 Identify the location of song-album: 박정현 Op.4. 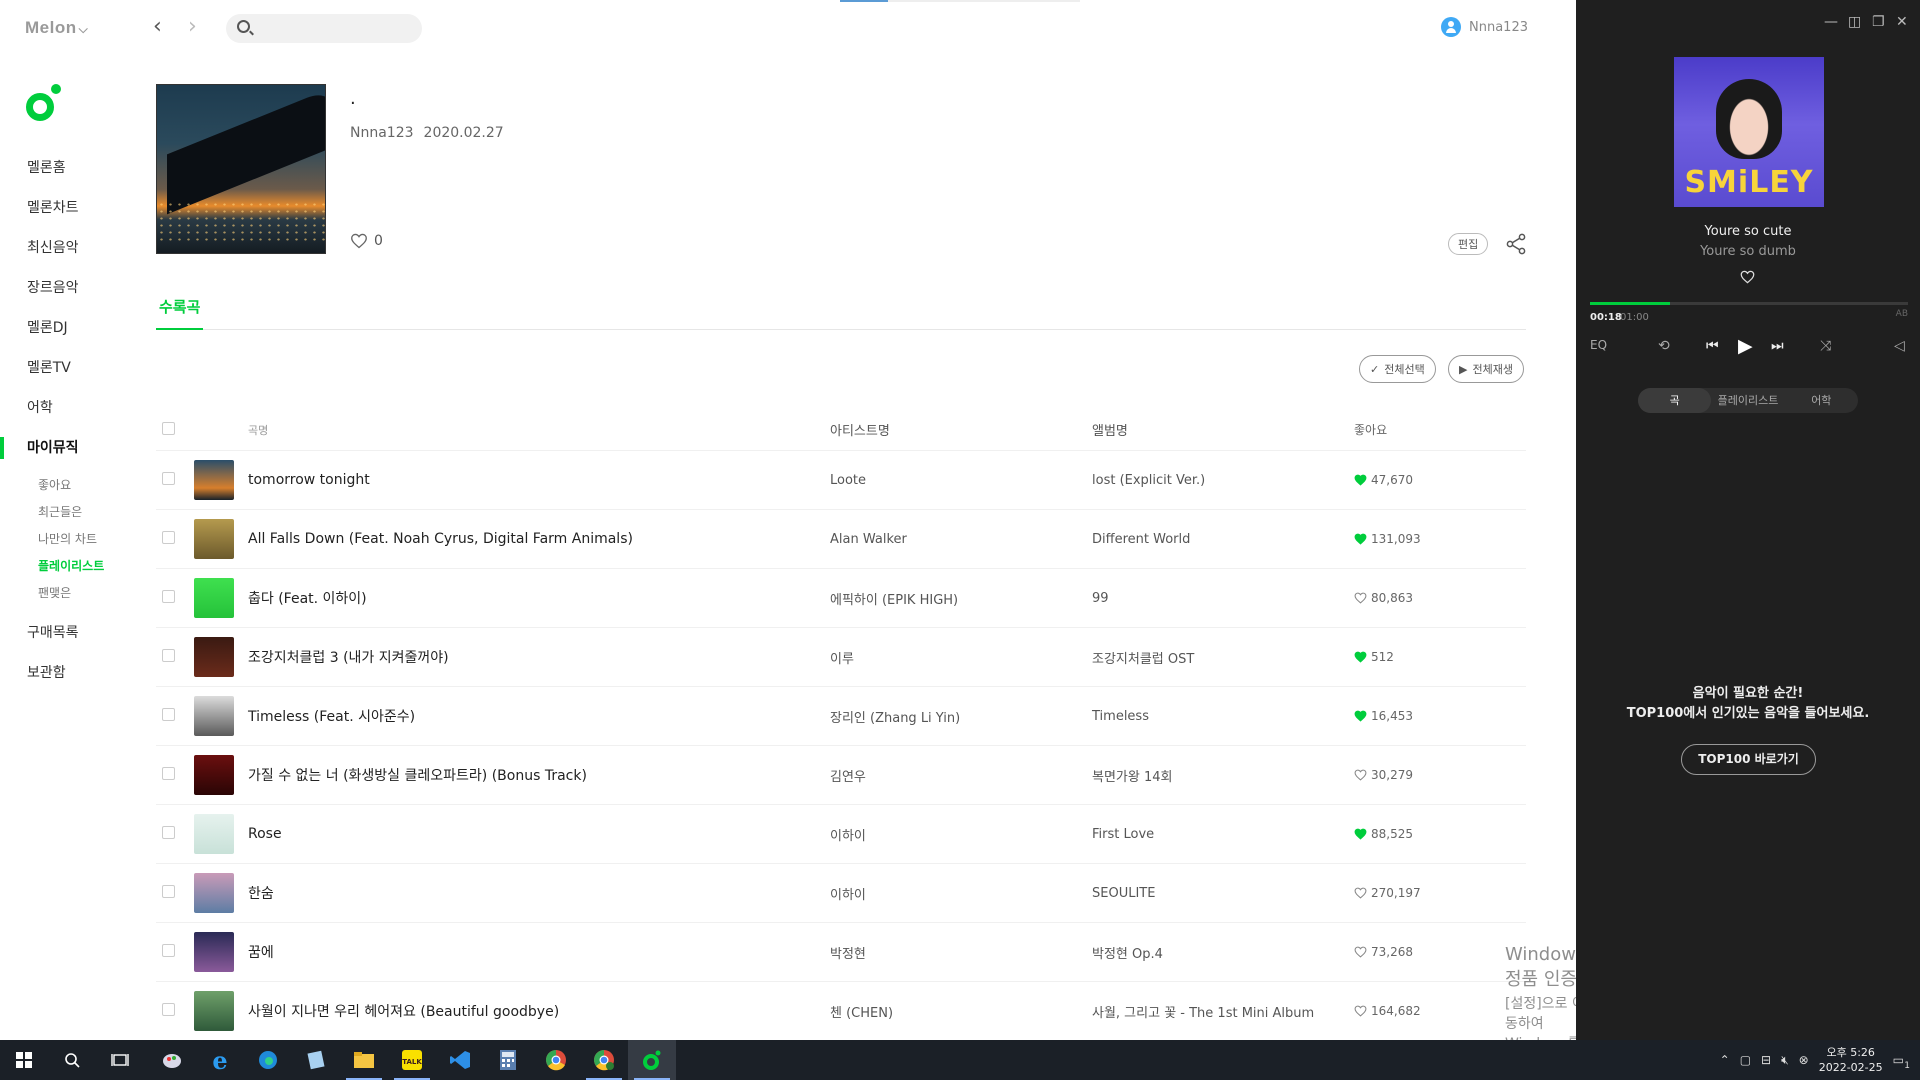
(1223, 952).